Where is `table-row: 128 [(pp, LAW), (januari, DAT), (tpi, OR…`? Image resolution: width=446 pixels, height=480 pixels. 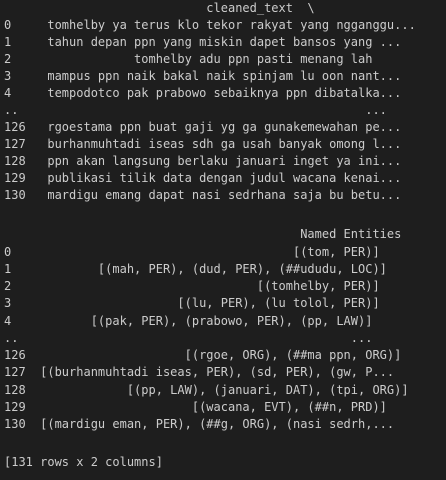 table-row: 128 [(pp, LAW), (januari, DAT), (tpi, OR… is located at coordinates (206, 390).